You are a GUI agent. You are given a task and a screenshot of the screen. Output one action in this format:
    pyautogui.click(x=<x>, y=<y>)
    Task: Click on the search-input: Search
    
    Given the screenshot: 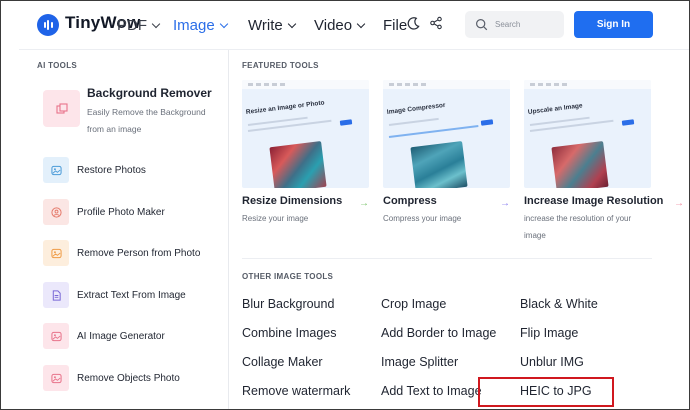 What is the action you would take?
    pyautogui.click(x=514, y=24)
    